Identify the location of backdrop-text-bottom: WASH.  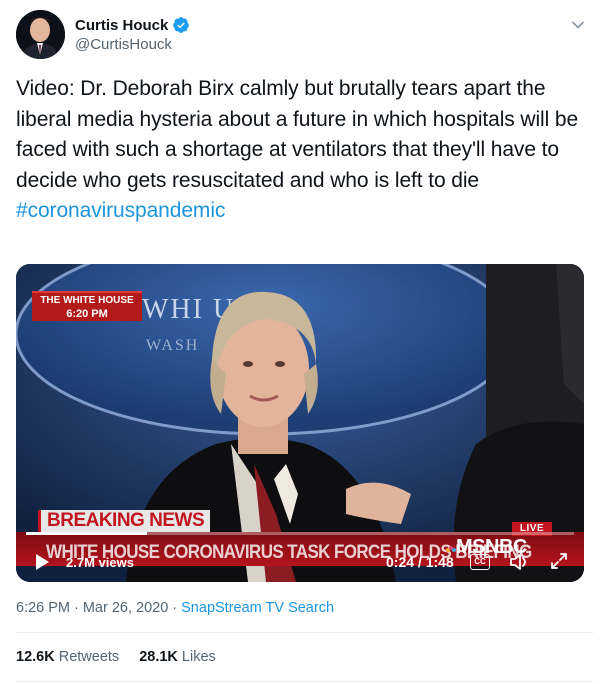
(172, 345).